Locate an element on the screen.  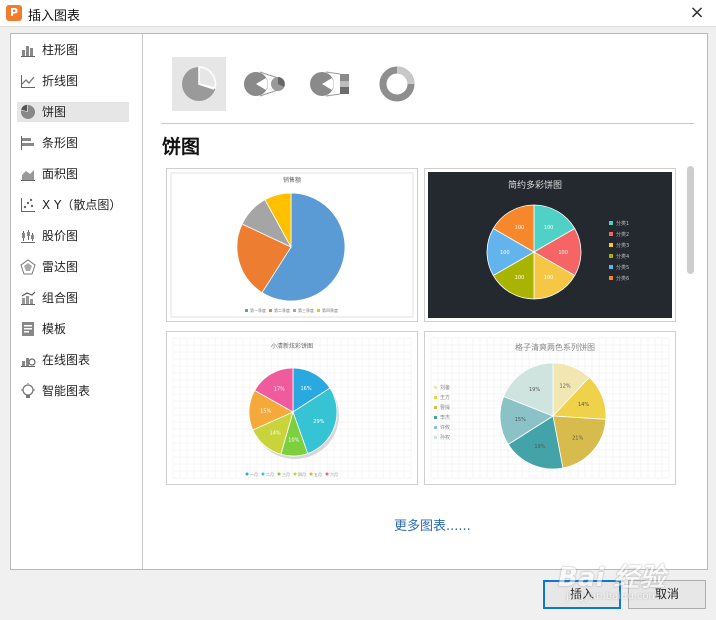
sidebar-item-label: 股价图 is located at coordinates (60, 236).